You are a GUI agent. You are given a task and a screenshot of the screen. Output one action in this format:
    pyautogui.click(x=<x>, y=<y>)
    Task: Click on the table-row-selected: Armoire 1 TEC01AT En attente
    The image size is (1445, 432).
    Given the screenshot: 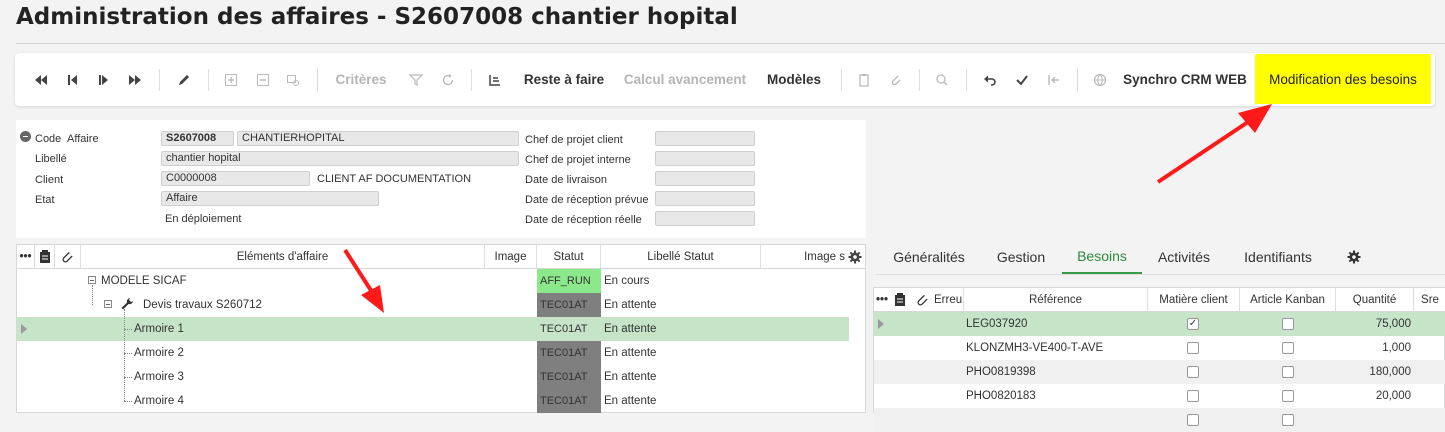 What is the action you would take?
    pyautogui.click(x=433, y=325)
    